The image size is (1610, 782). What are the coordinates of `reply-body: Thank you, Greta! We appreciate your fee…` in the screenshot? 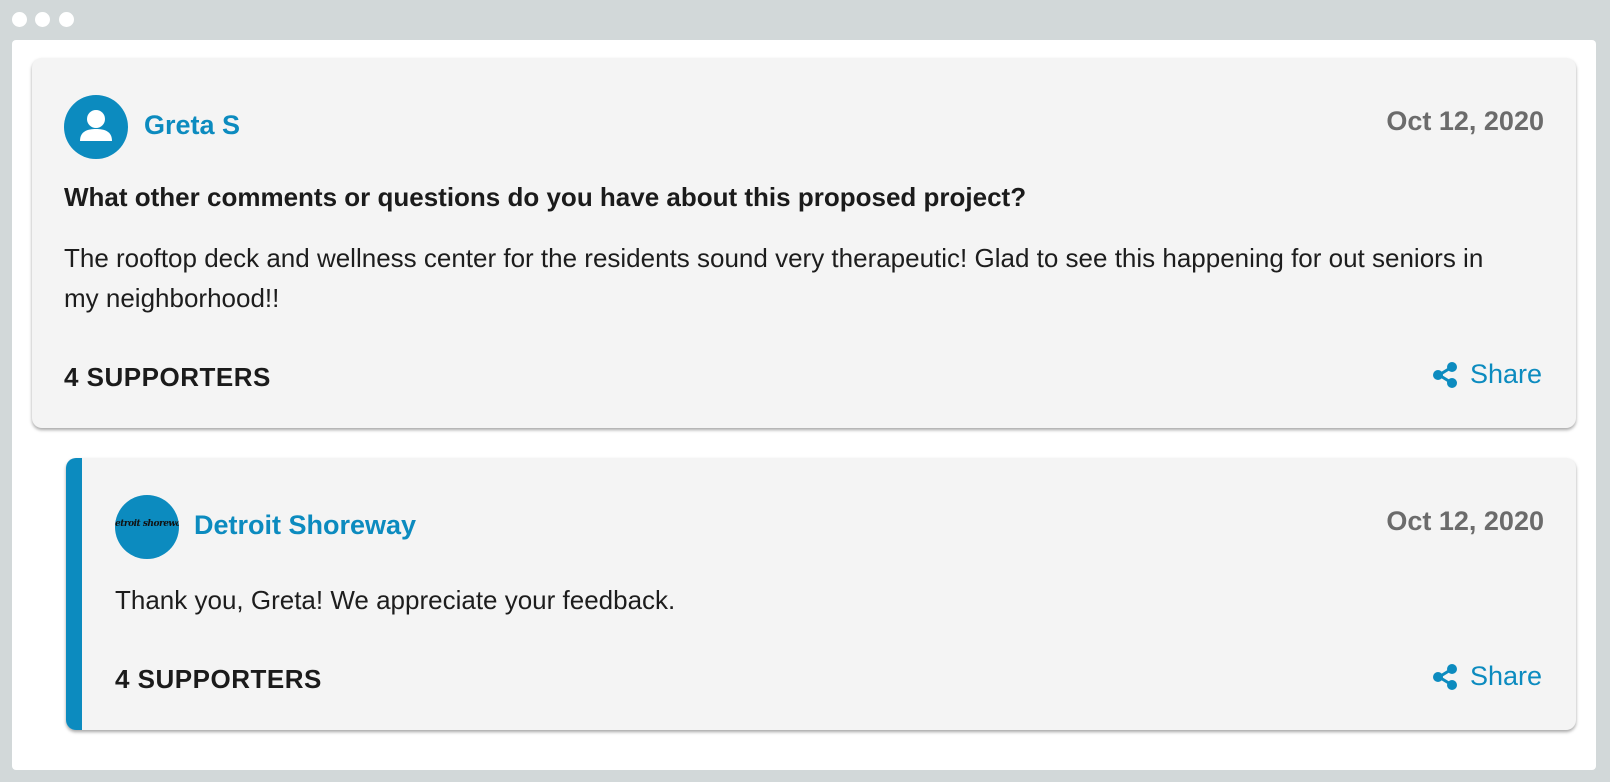 It's located at (395, 600).